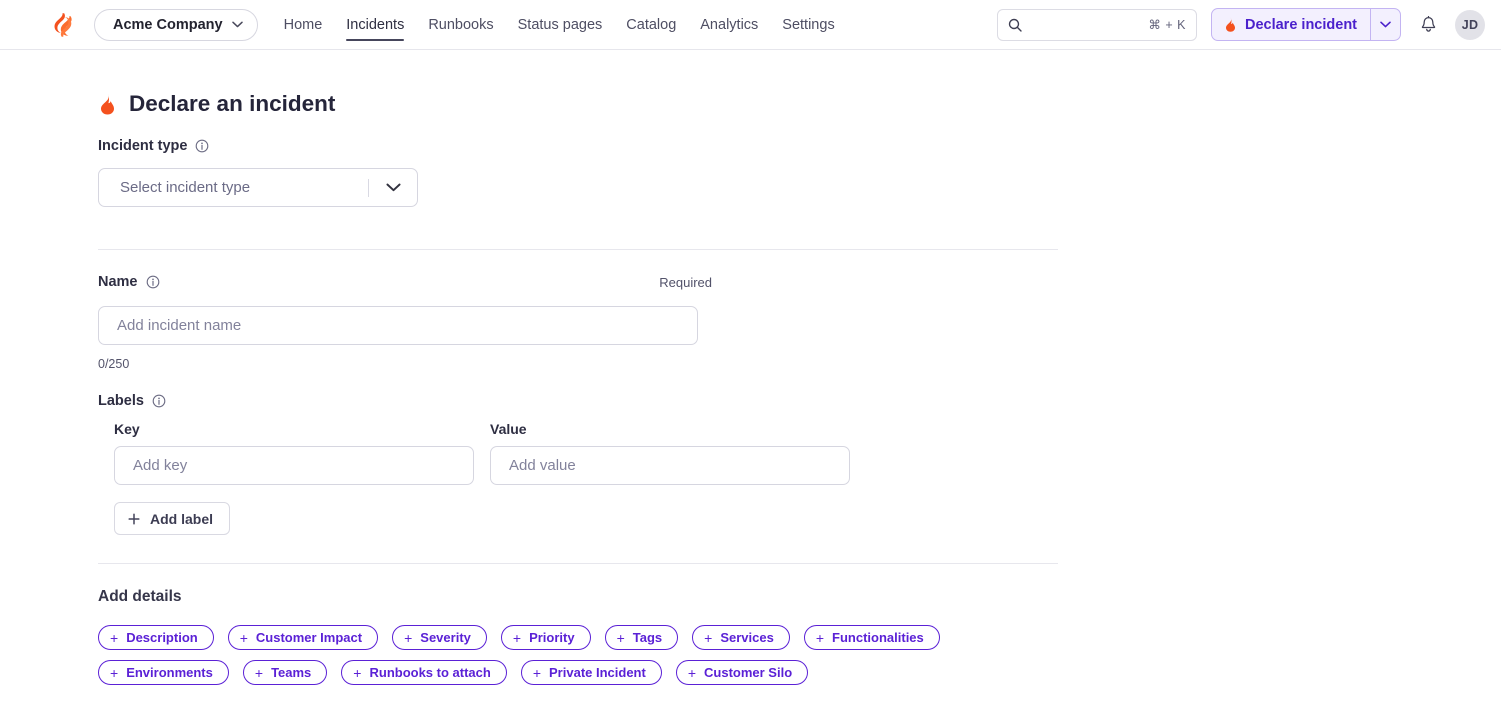 The height and width of the screenshot is (721, 1501). Describe the element at coordinates (162, 637) in the screenshot. I see `chip-label: Description` at that location.